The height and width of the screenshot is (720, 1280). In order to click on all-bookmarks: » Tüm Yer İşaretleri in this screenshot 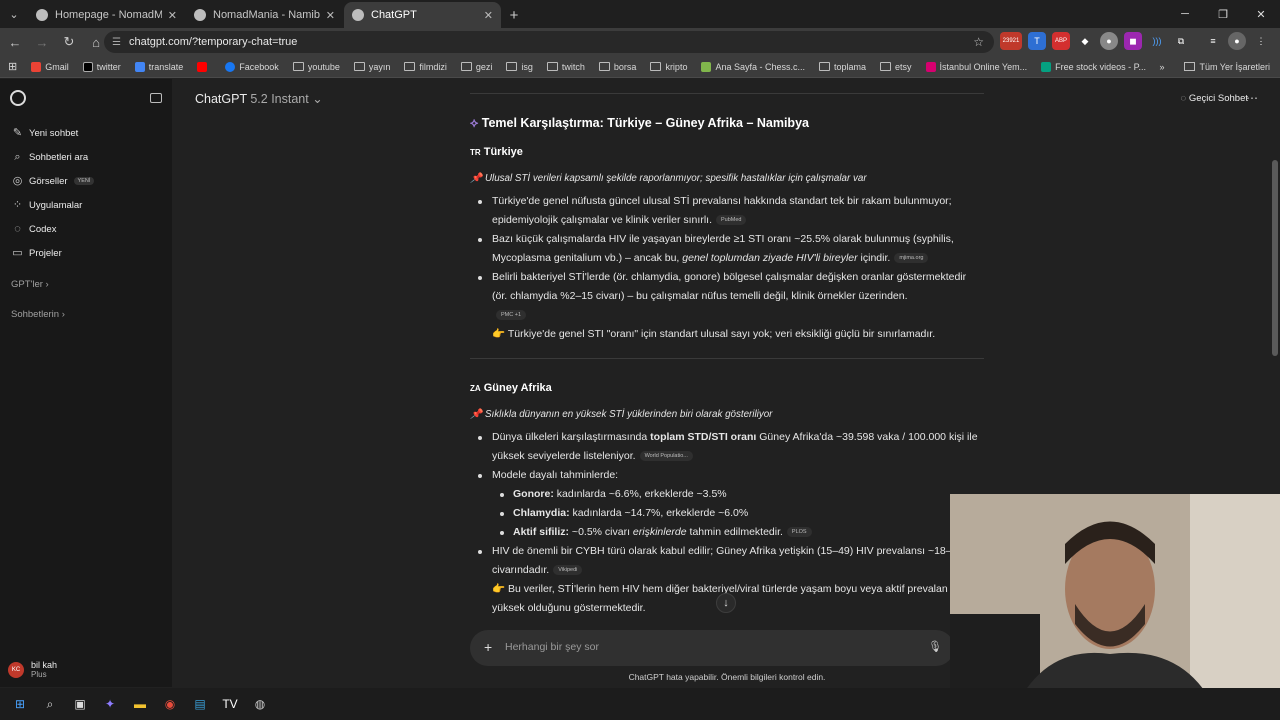, I will do `click(1214, 67)`.